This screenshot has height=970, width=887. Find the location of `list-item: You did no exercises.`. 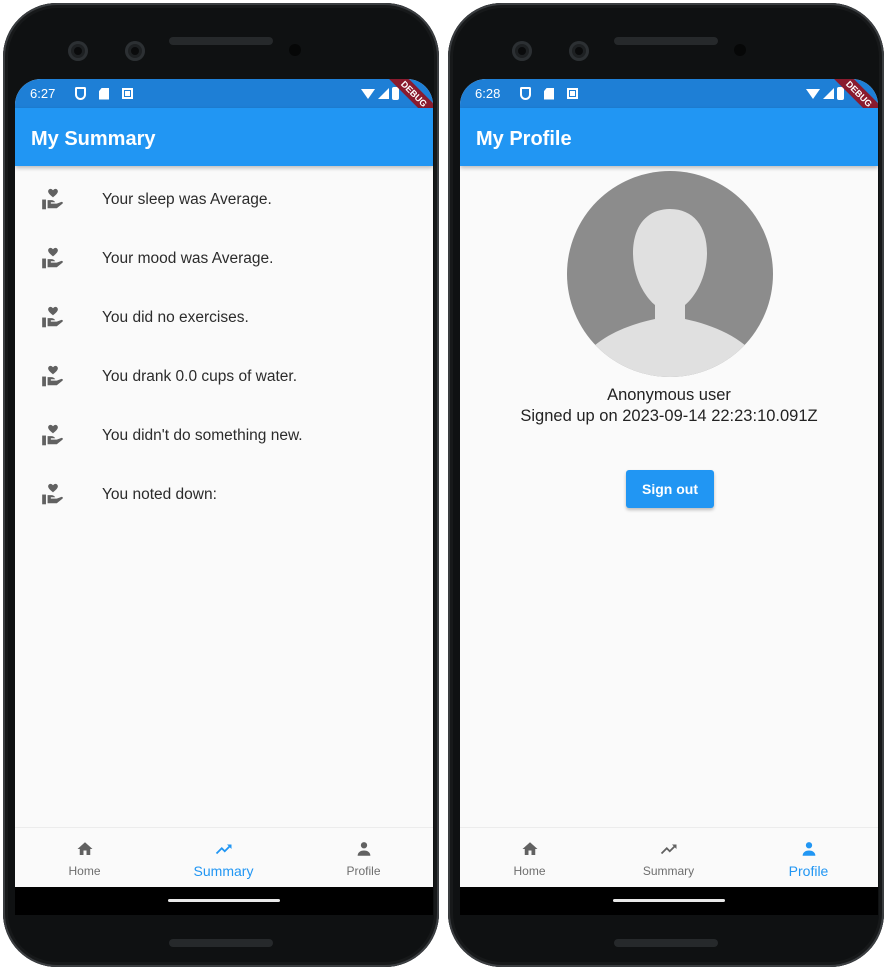

list-item: You did no exercises. is located at coordinates (224, 322).